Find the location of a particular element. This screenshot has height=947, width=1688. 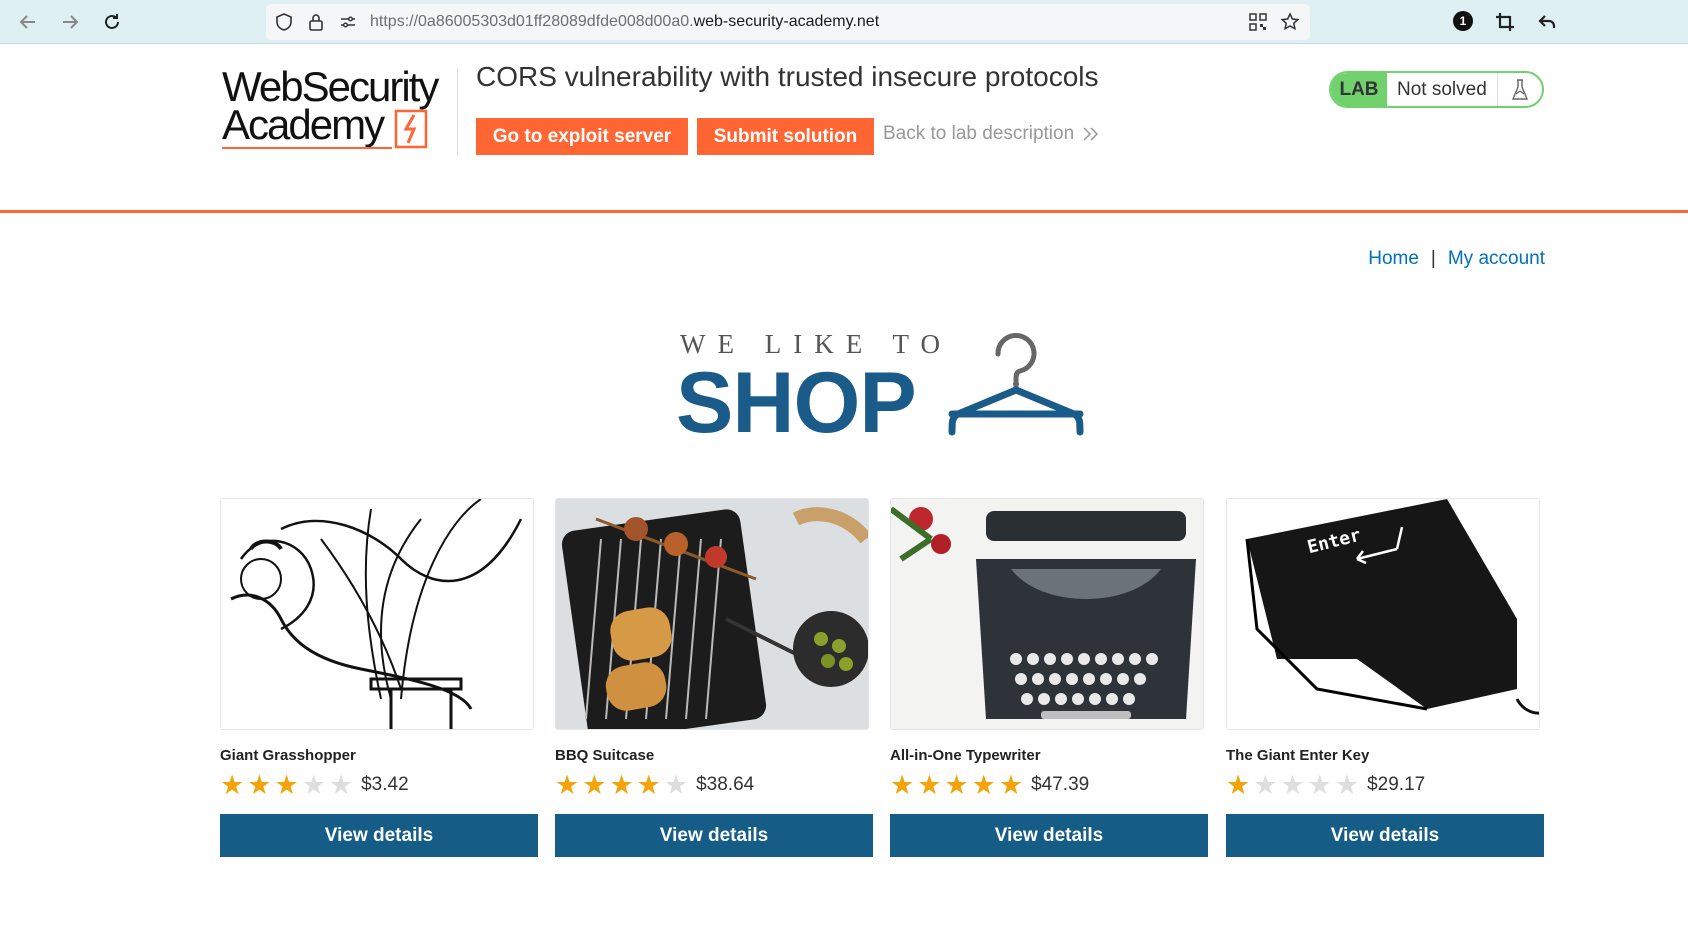

banner-shop-word: SHOP is located at coordinates (796, 403).